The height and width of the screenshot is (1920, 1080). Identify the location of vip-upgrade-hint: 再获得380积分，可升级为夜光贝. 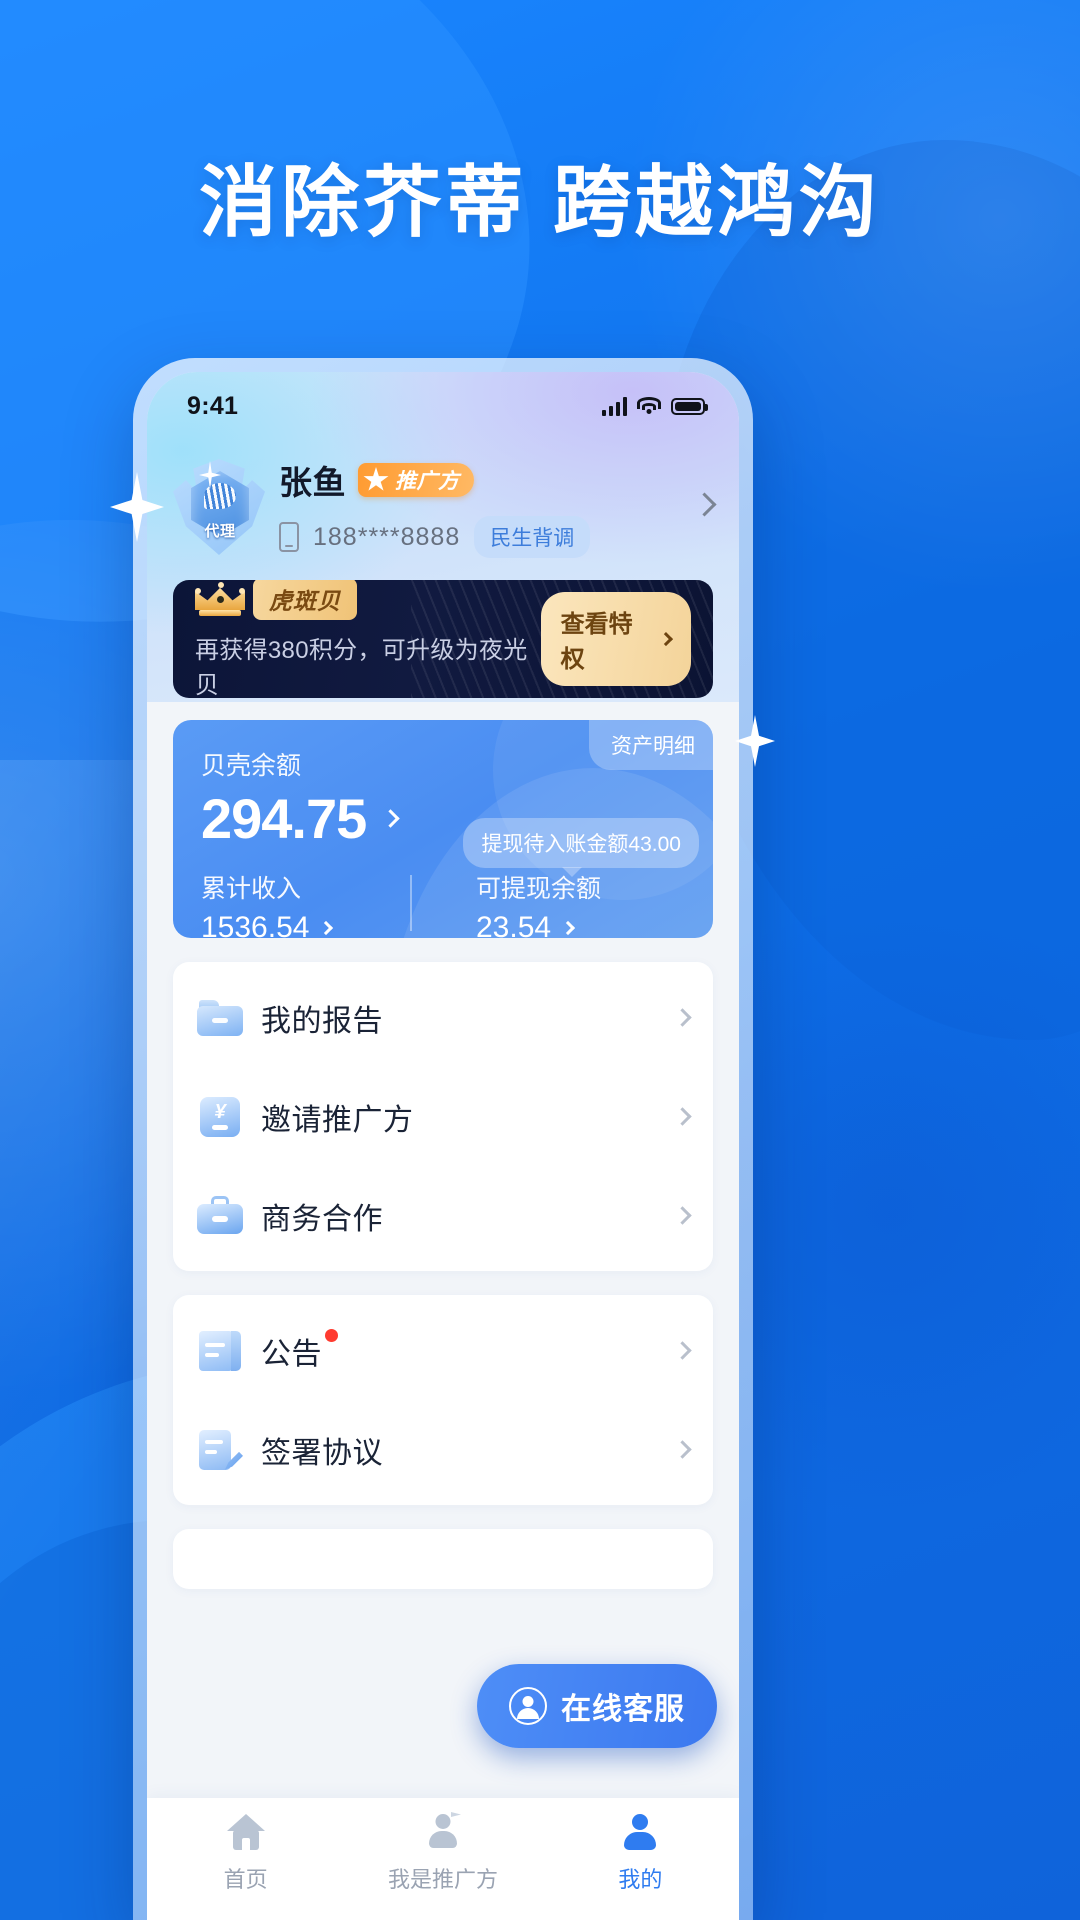
(361, 667).